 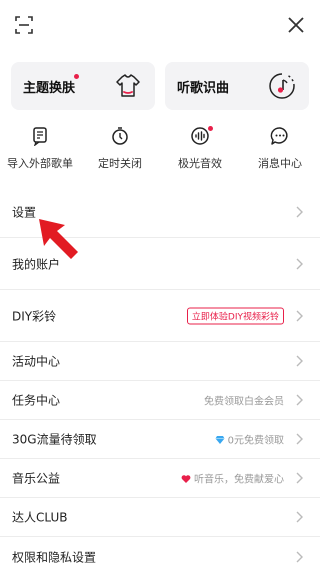 What do you see at coordinates (235, 315) in the screenshot?
I see `diy-video-ringtone-badge: 立即体验DIY视频彩铃` at bounding box center [235, 315].